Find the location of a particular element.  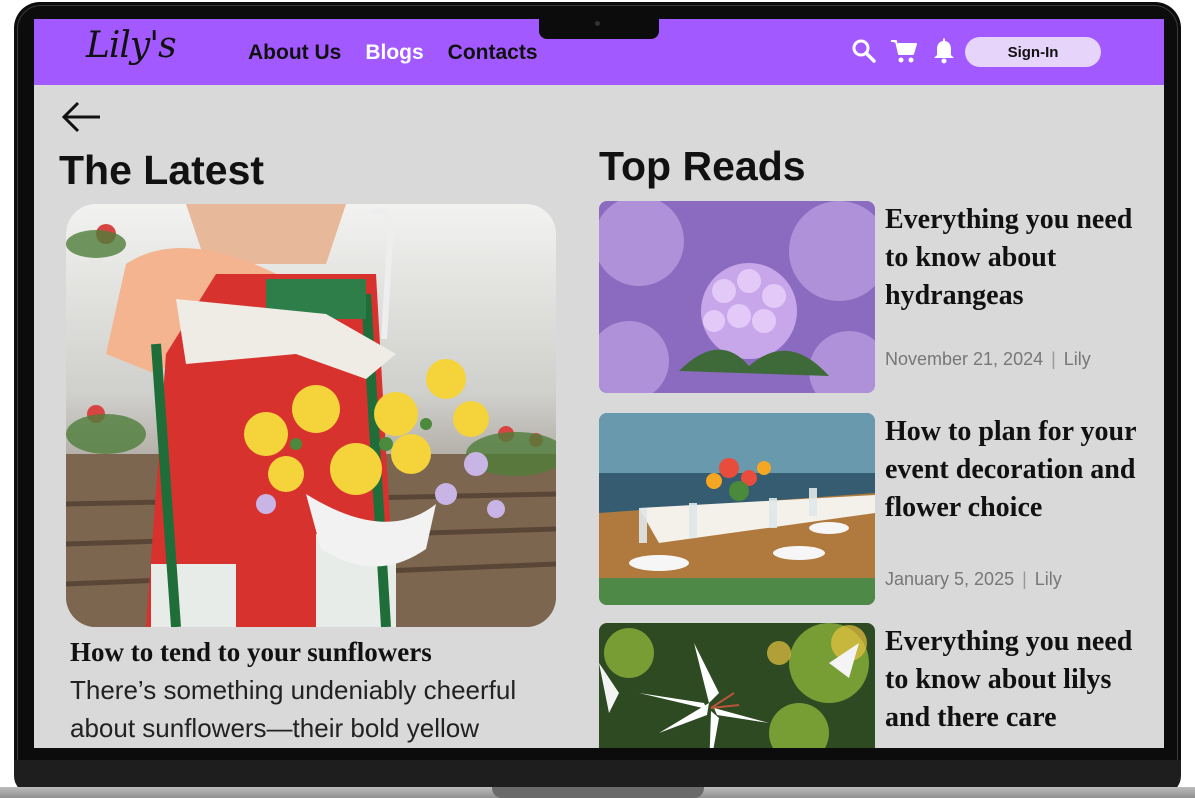

latest-heading: The Latest is located at coordinates (162, 170).